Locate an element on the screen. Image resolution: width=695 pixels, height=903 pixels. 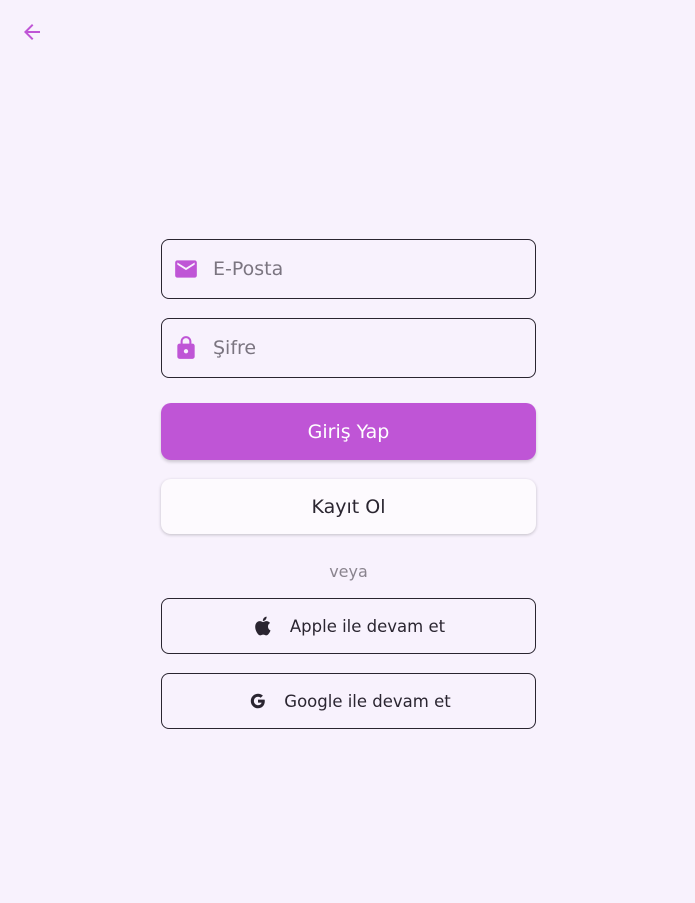
lock-icon is located at coordinates (186, 348).